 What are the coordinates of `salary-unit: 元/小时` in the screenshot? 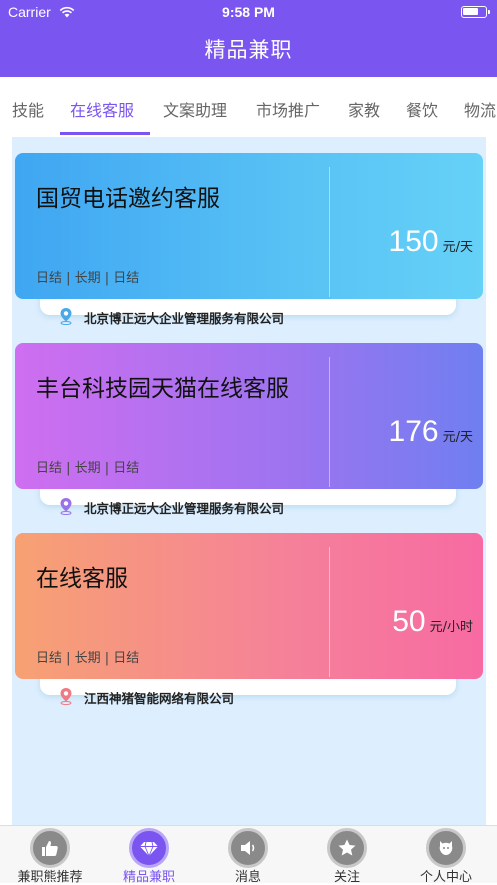 It's located at (451, 627).